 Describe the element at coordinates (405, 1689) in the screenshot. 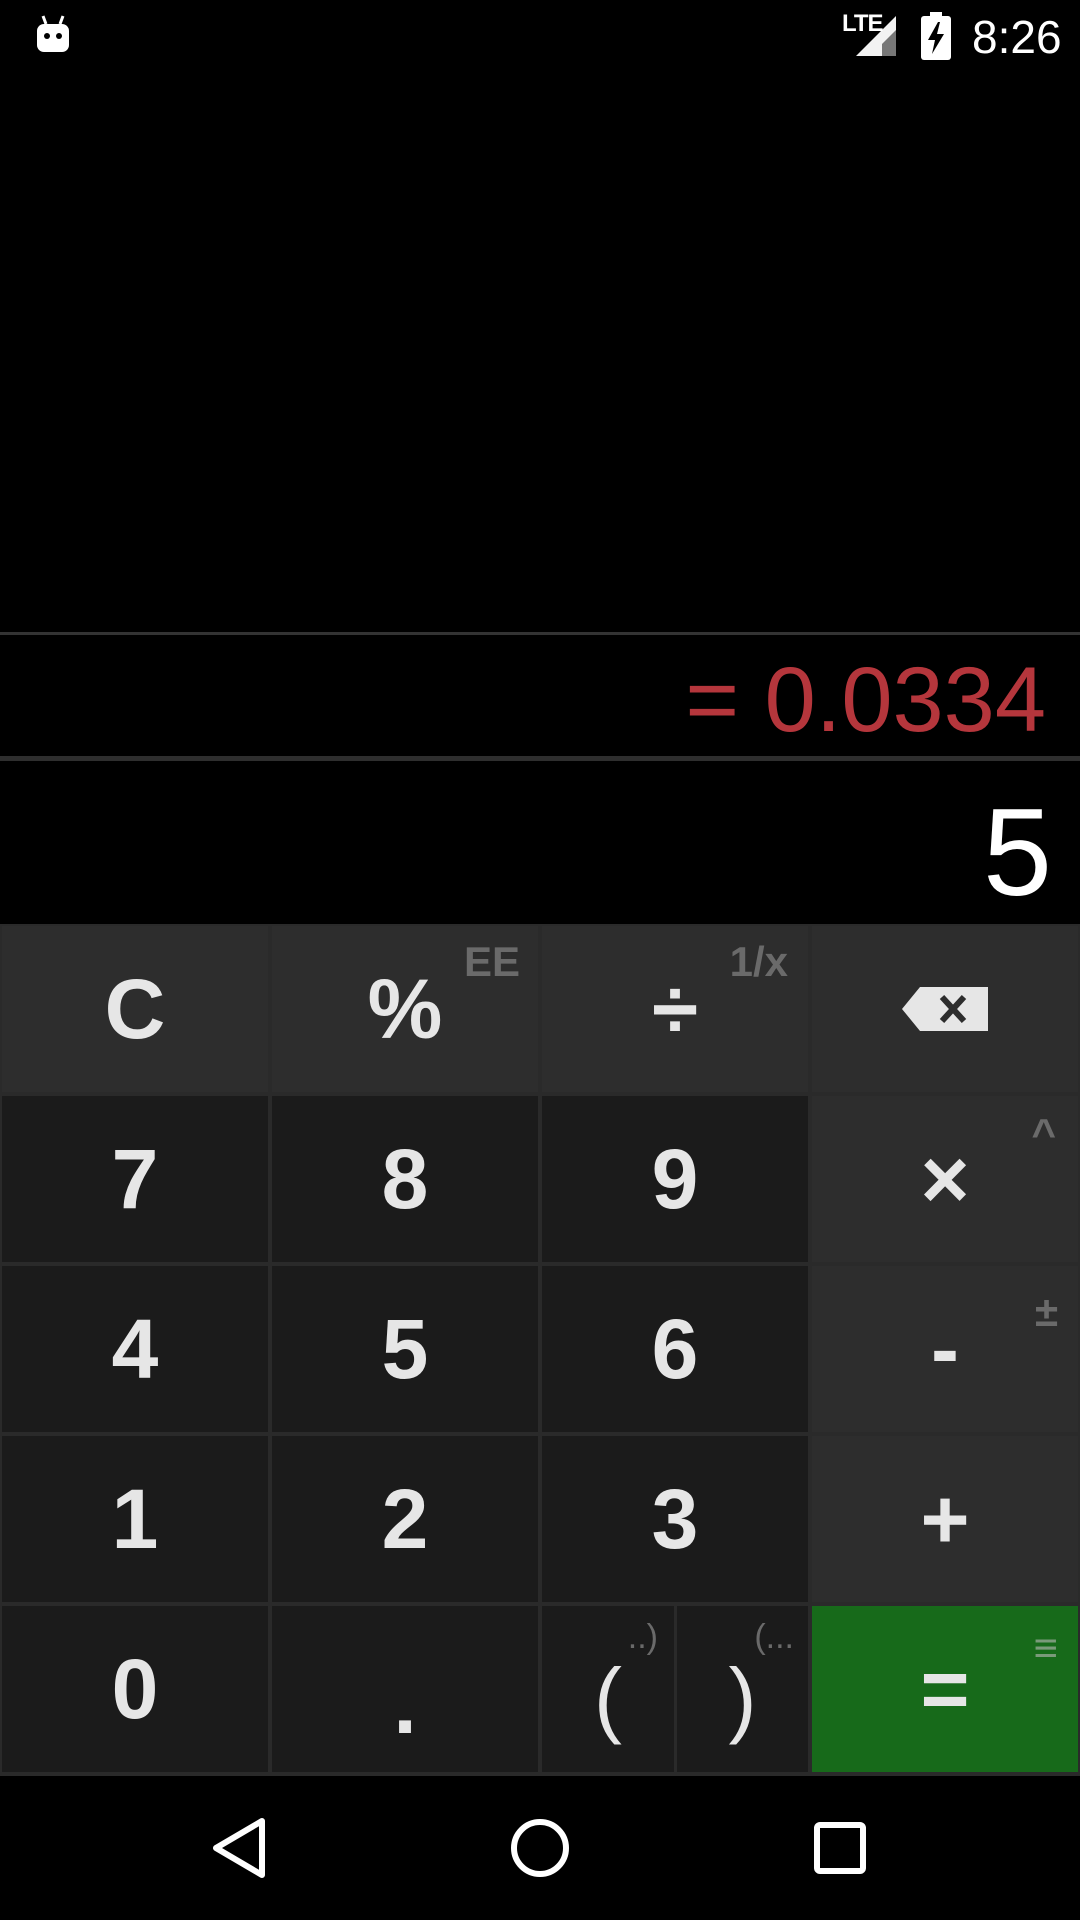

I see `decimal-point-button: .` at that location.